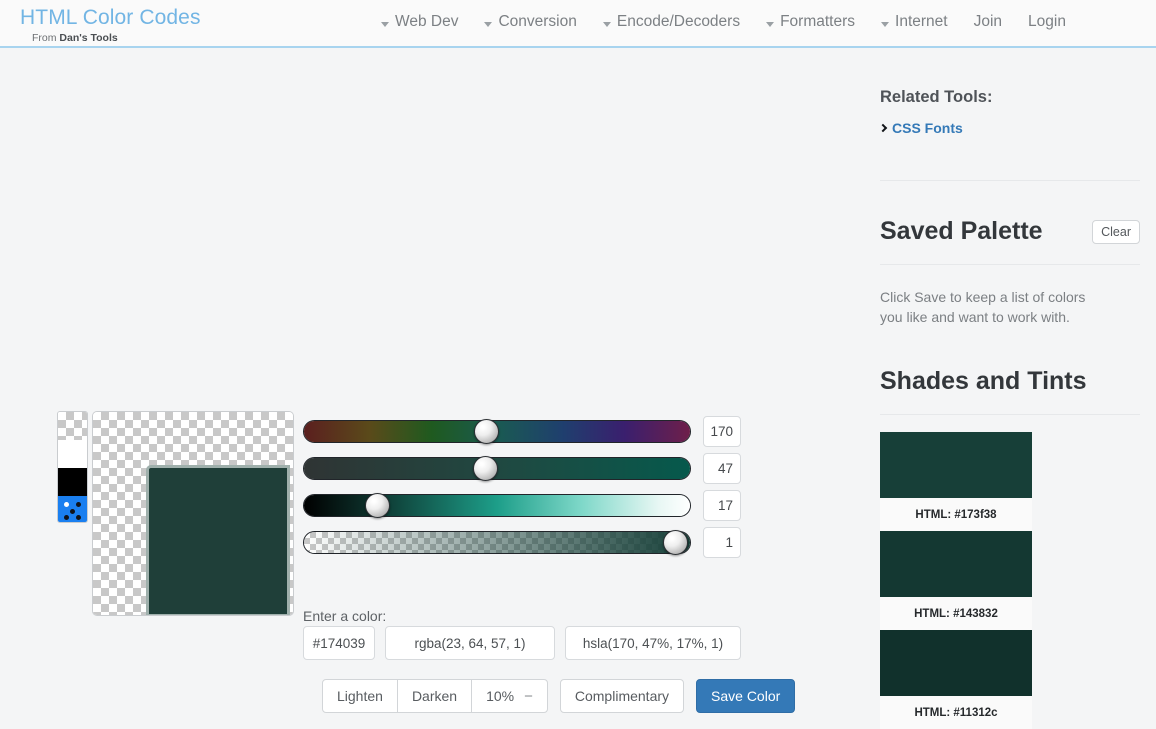  I want to click on nav-item-label: Login, so click(1047, 21).